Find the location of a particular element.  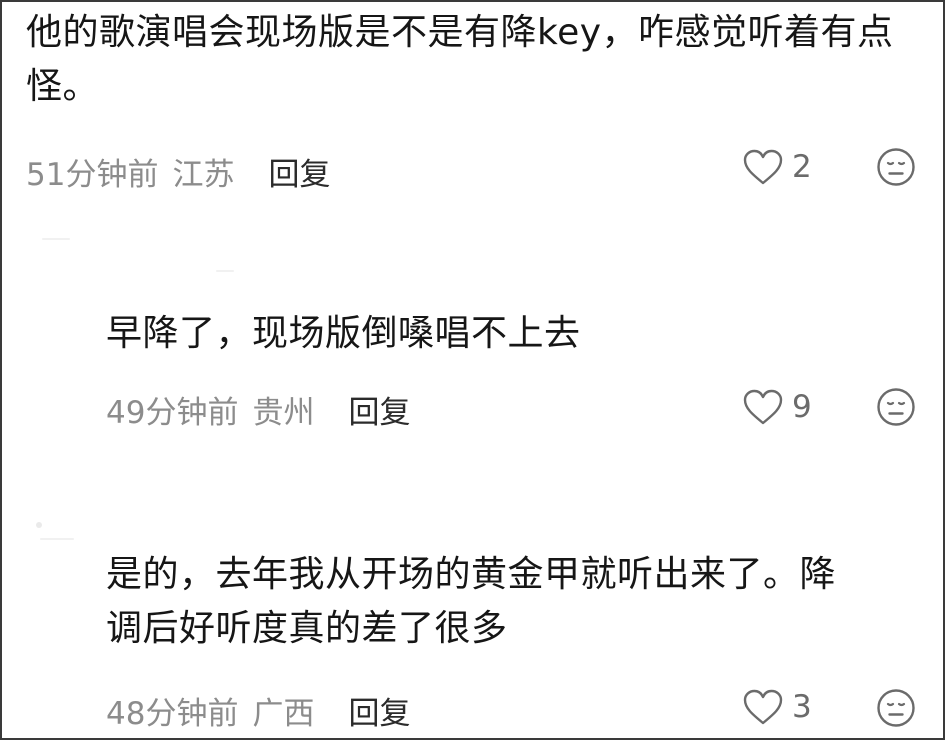

comment-text: 他的歌演唱会现场版是不是有降key，咋感觉听着有点怪。 is located at coordinates (460, 59).